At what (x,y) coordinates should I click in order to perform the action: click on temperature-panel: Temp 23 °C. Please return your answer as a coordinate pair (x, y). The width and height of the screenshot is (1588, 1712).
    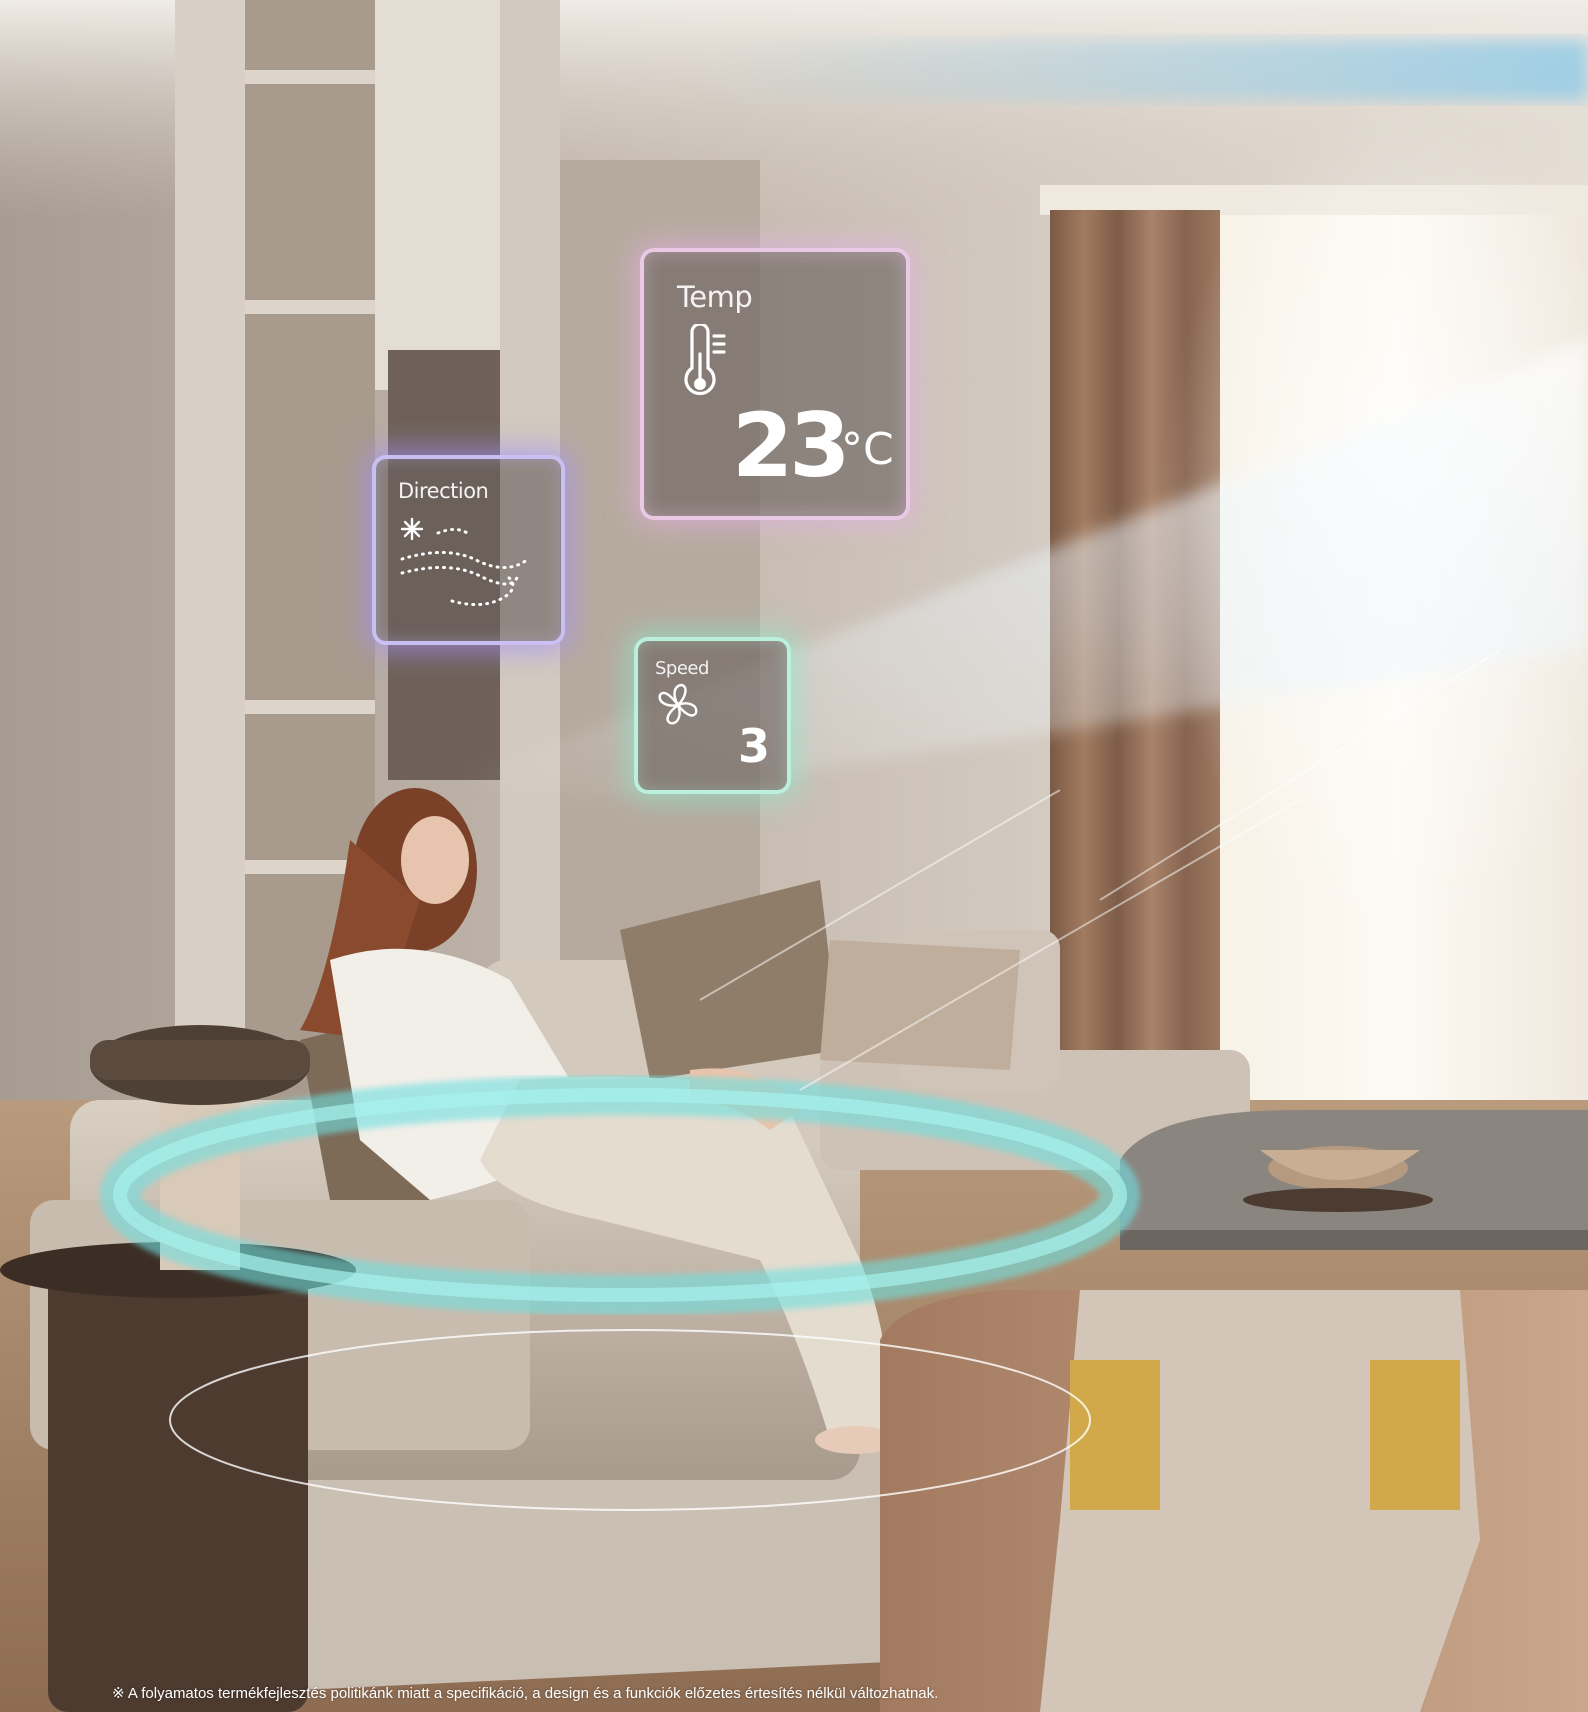
    Looking at the image, I should click on (775, 384).